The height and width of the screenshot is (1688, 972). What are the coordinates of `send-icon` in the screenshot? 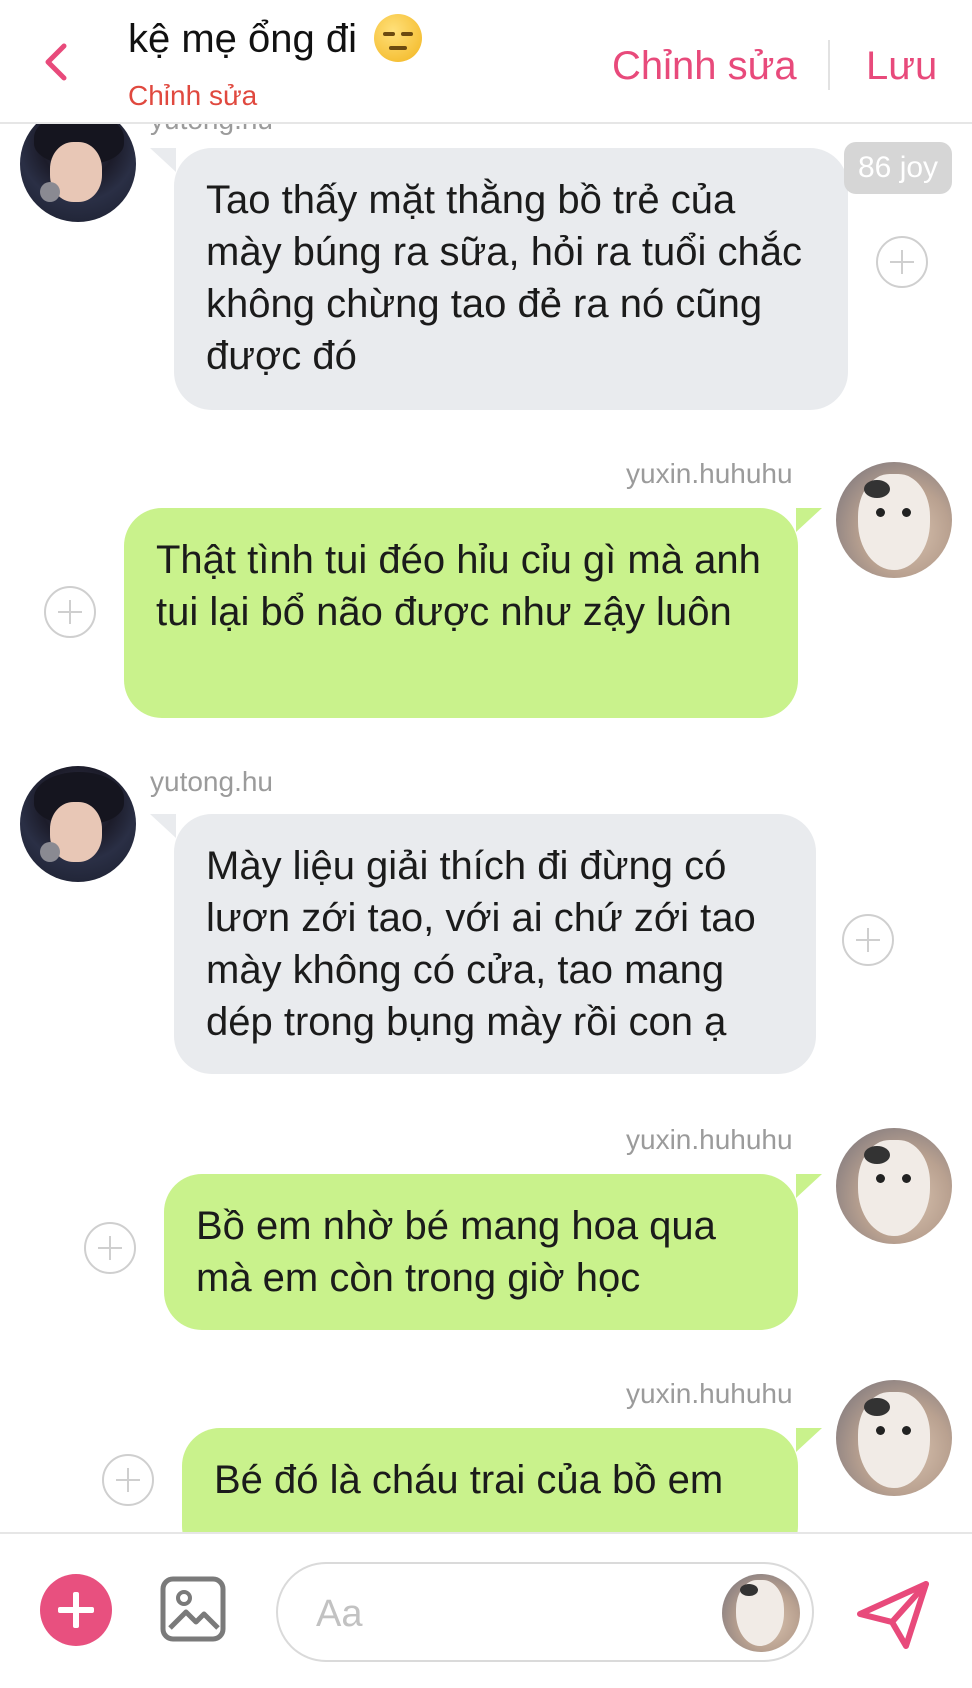 It's located at (893, 1615).